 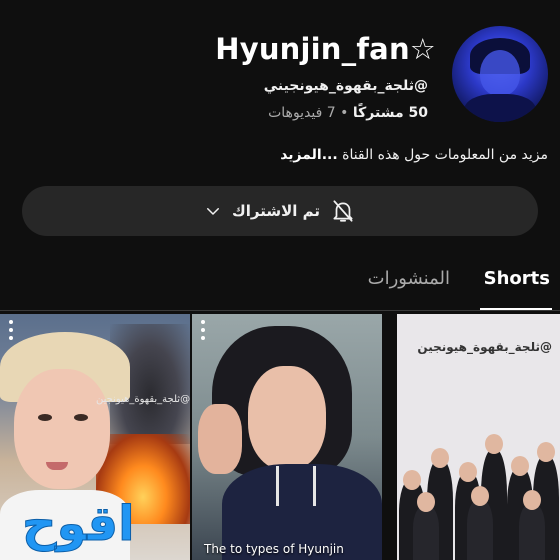 I want to click on subscribed-button: تم الاشتراك, so click(x=280, y=211).